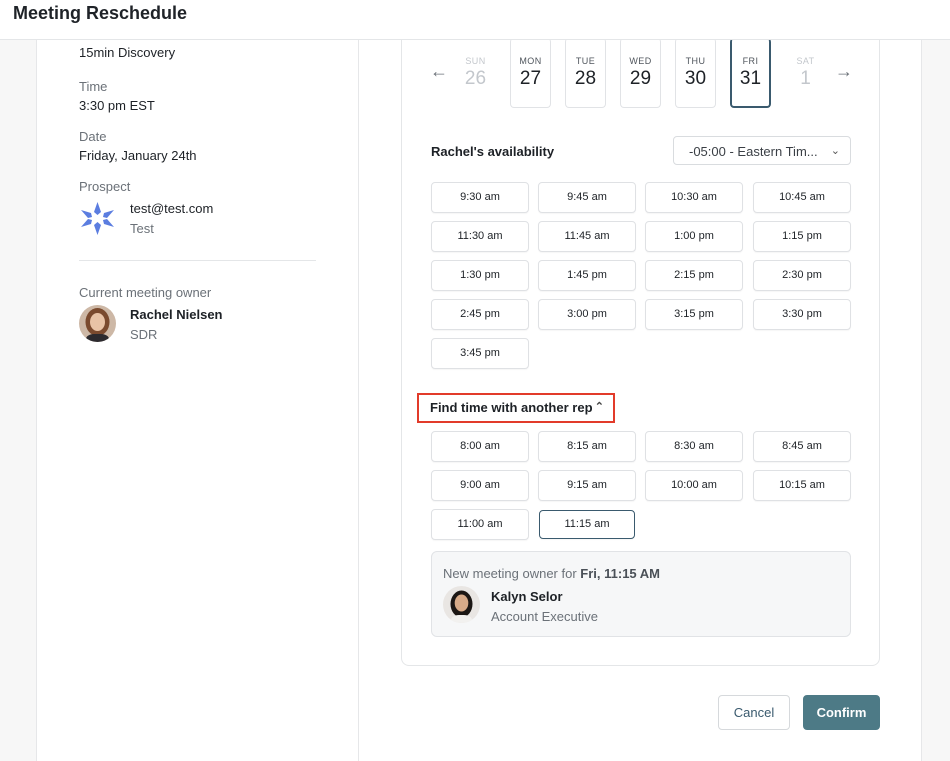  I want to click on rep-time-slot: 8:15 am, so click(587, 446).